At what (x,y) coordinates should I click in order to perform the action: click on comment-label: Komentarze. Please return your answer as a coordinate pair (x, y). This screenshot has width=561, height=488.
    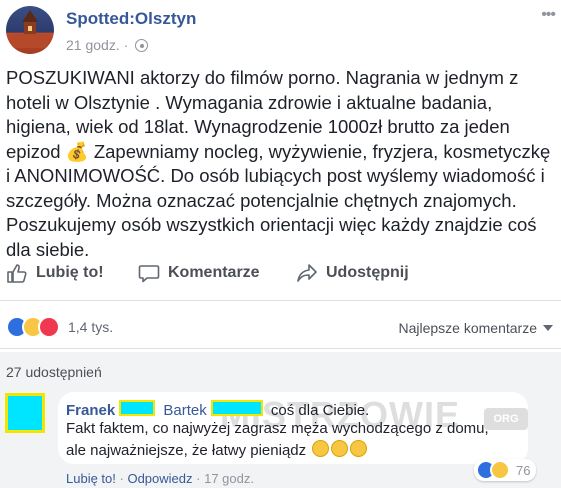
    Looking at the image, I should click on (214, 272).